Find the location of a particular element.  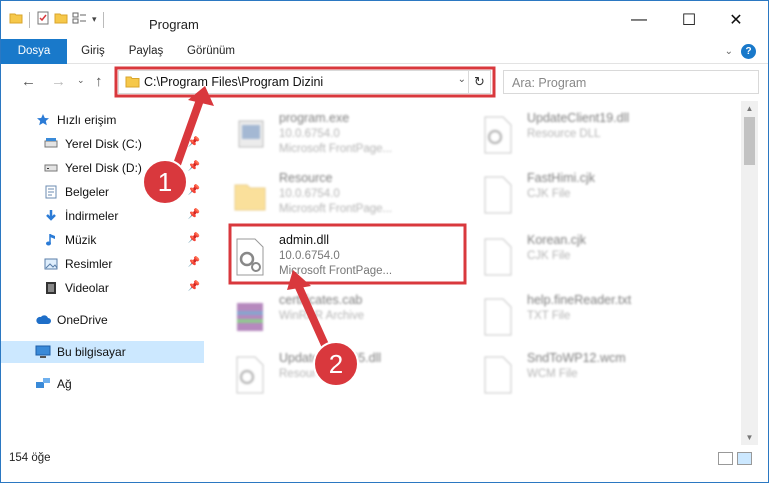

file-tile: FastHimi.cjk CJK File is located at coordinates (583, 194).